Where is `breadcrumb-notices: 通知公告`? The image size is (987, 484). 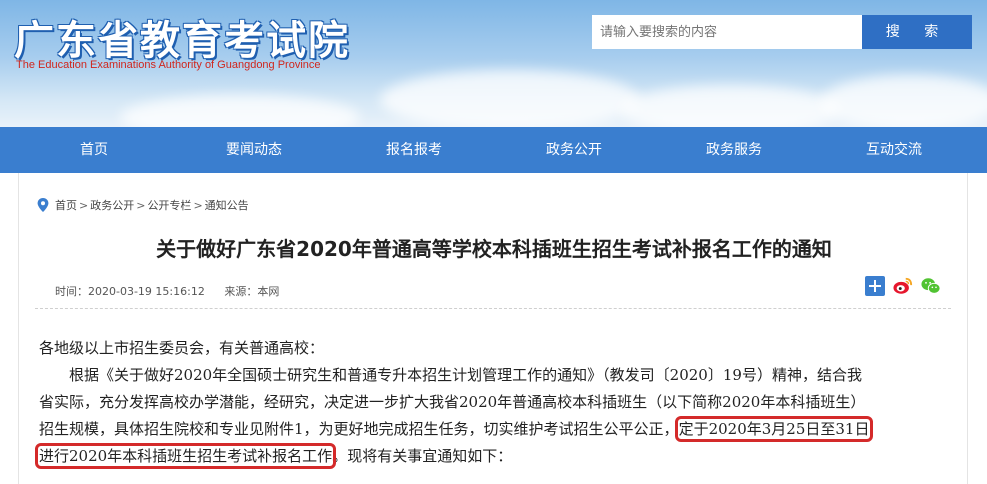
breadcrumb-notices: 通知公告 is located at coordinates (227, 205).